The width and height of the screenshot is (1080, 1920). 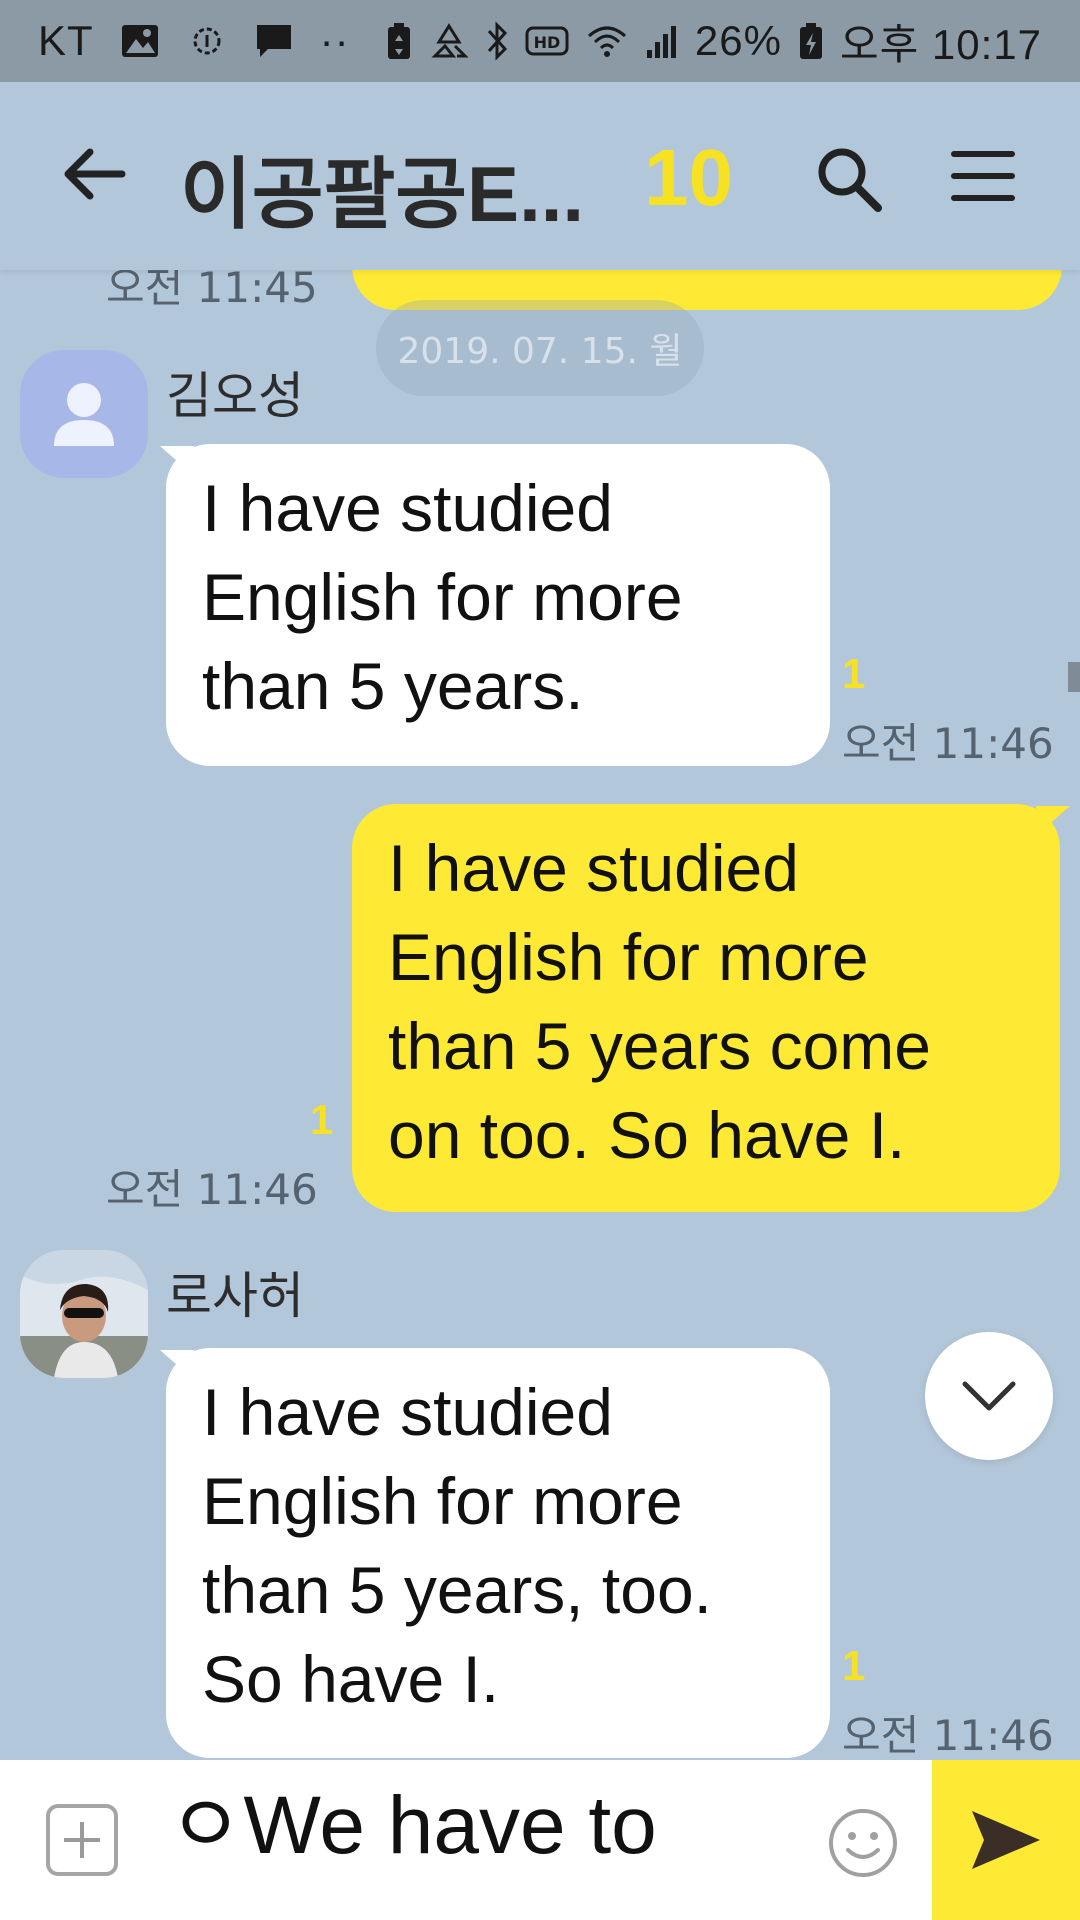 What do you see at coordinates (66, 40) in the screenshot?
I see `carrier-label: KT` at bounding box center [66, 40].